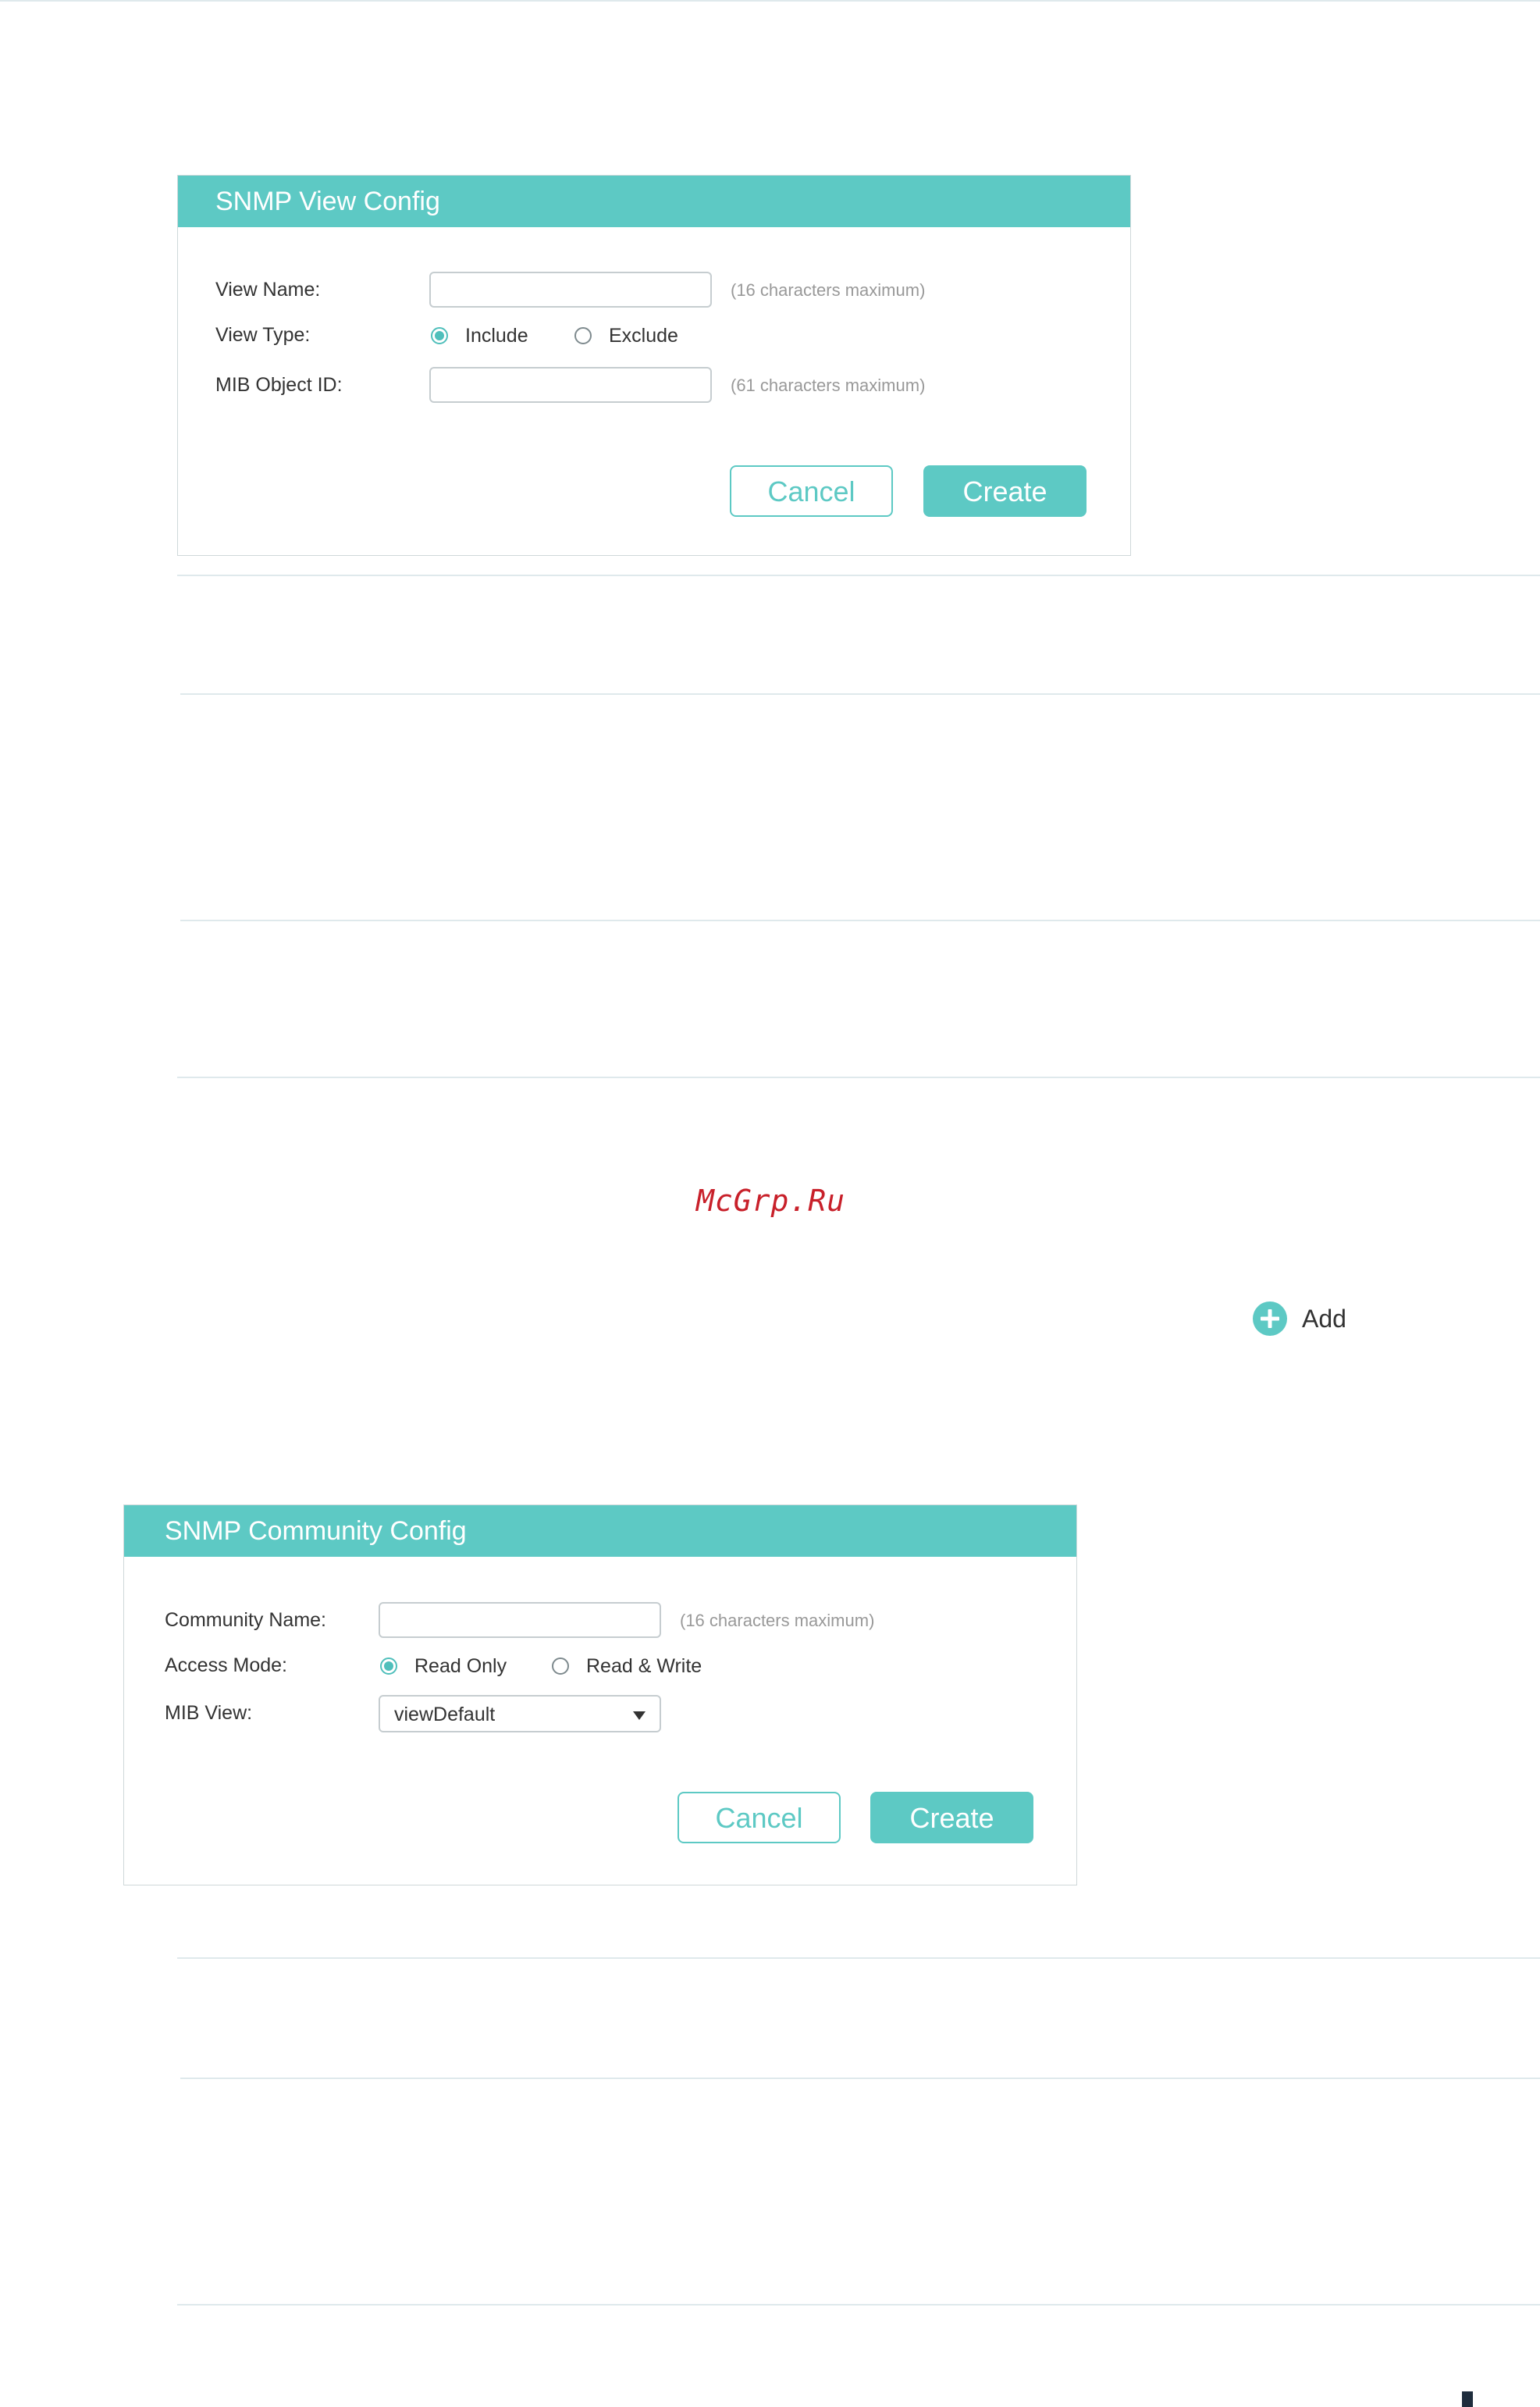 This screenshot has width=1540, height=2407. I want to click on radio-label: Read Only, so click(460, 1665).